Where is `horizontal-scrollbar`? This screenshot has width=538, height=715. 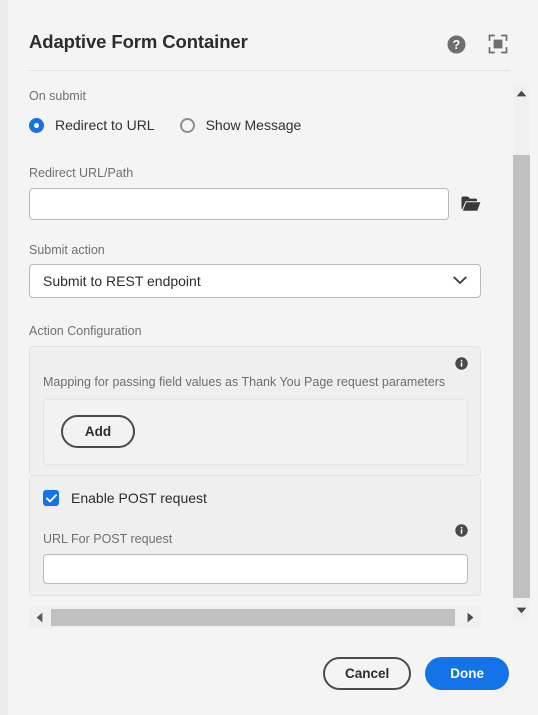 horizontal-scrollbar is located at coordinates (255, 617).